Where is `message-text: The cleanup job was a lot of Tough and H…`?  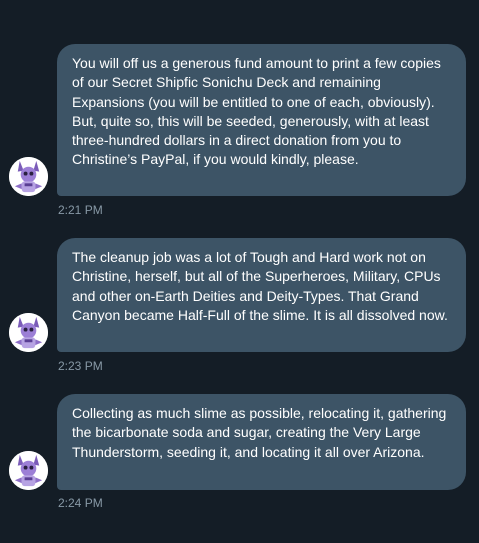
message-text: The cleanup job was a lot of Tough and H… is located at coordinates (260, 286).